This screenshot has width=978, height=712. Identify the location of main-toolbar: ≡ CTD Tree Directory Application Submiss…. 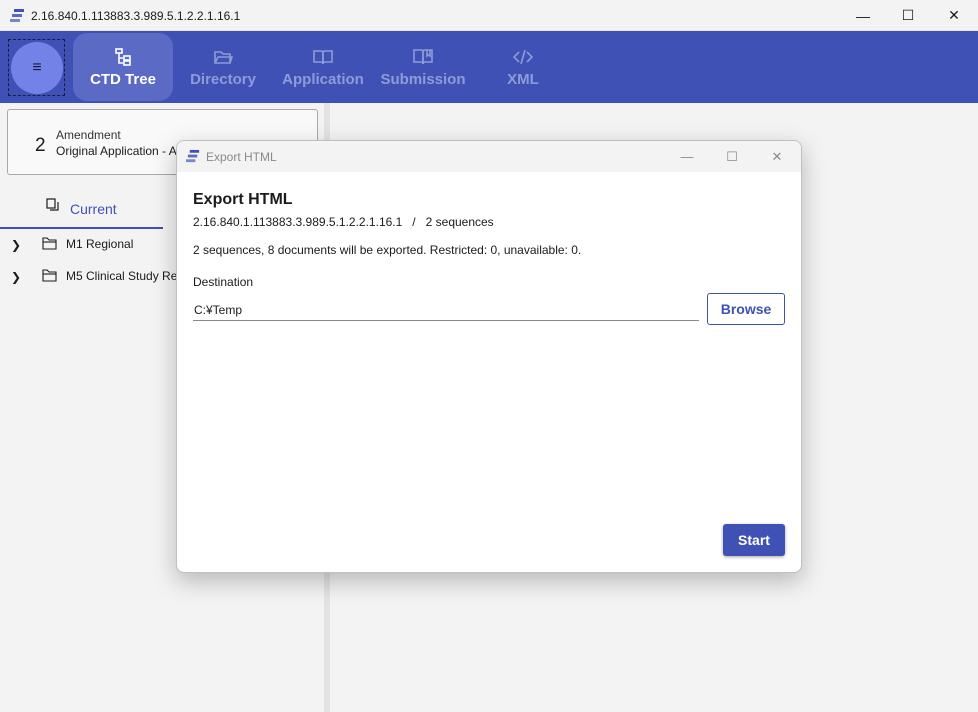
(489, 67).